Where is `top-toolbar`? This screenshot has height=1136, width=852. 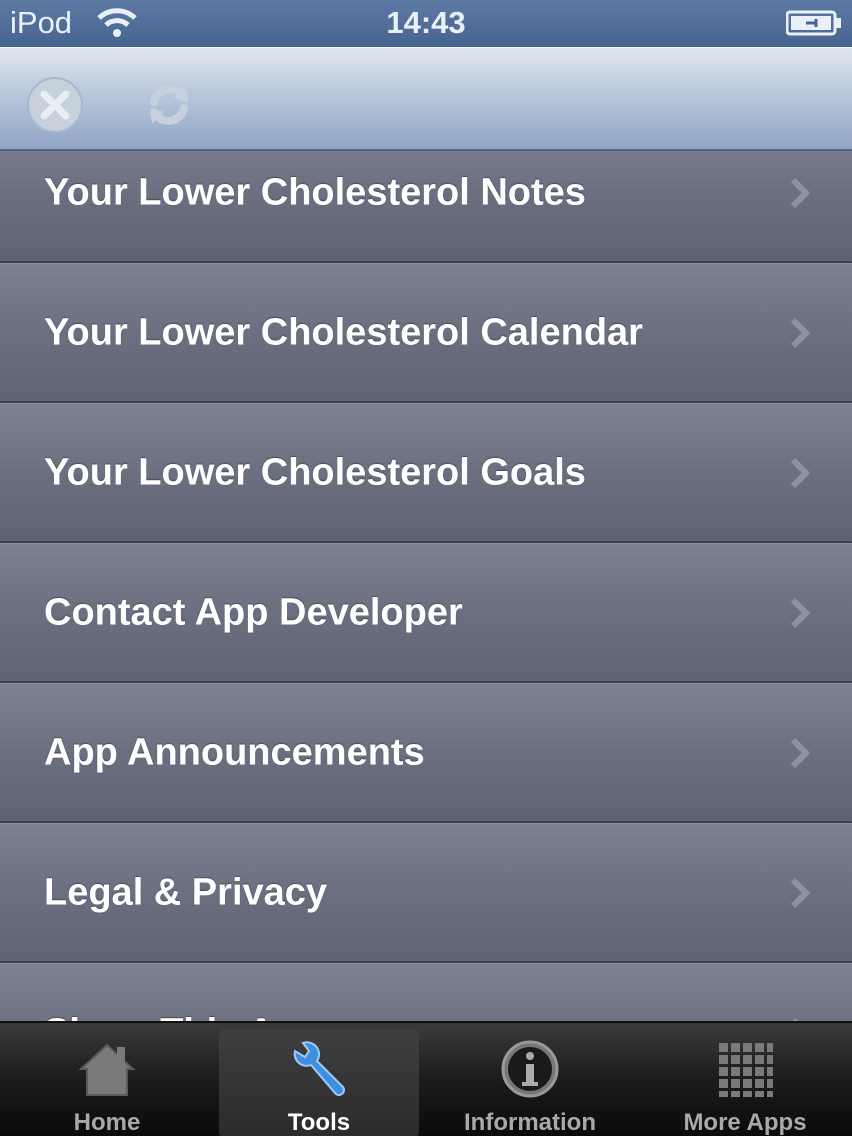
top-toolbar is located at coordinates (426, 99).